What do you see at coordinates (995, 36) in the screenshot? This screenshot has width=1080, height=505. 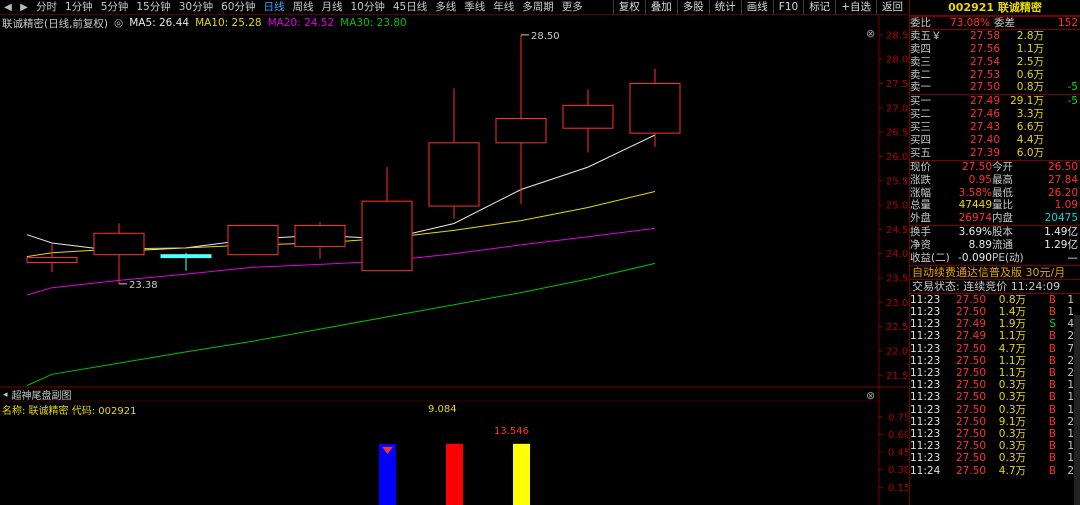 I see `ask-row-0: 卖五￥ 27.58 2.8万` at bounding box center [995, 36].